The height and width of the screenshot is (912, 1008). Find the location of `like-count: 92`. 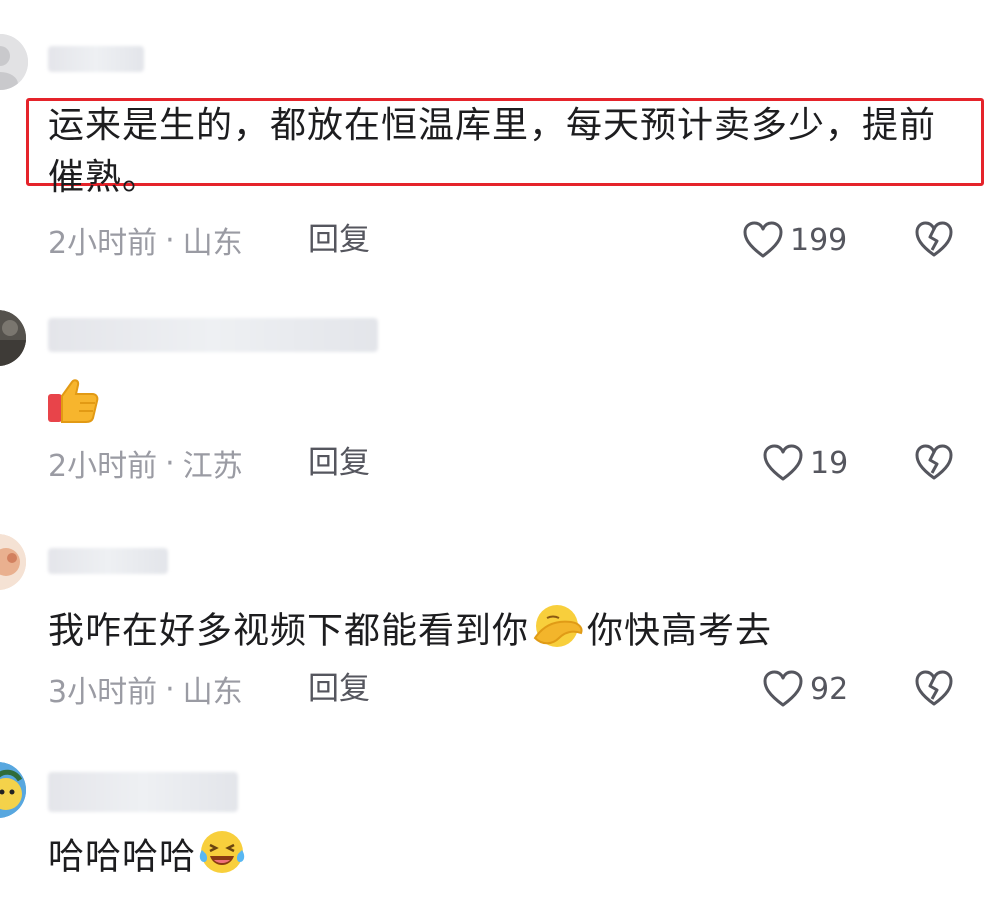

like-count: 92 is located at coordinates (829, 689).